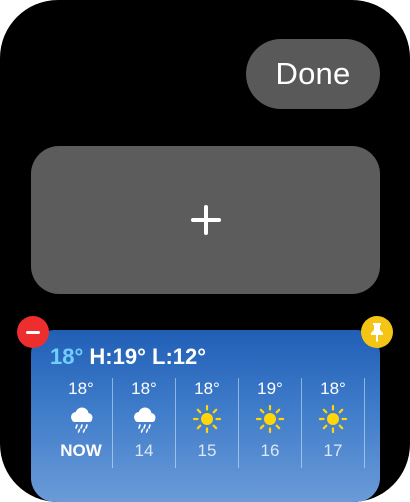  I want to click on forecast-item: 18° 17, so click(333, 423).